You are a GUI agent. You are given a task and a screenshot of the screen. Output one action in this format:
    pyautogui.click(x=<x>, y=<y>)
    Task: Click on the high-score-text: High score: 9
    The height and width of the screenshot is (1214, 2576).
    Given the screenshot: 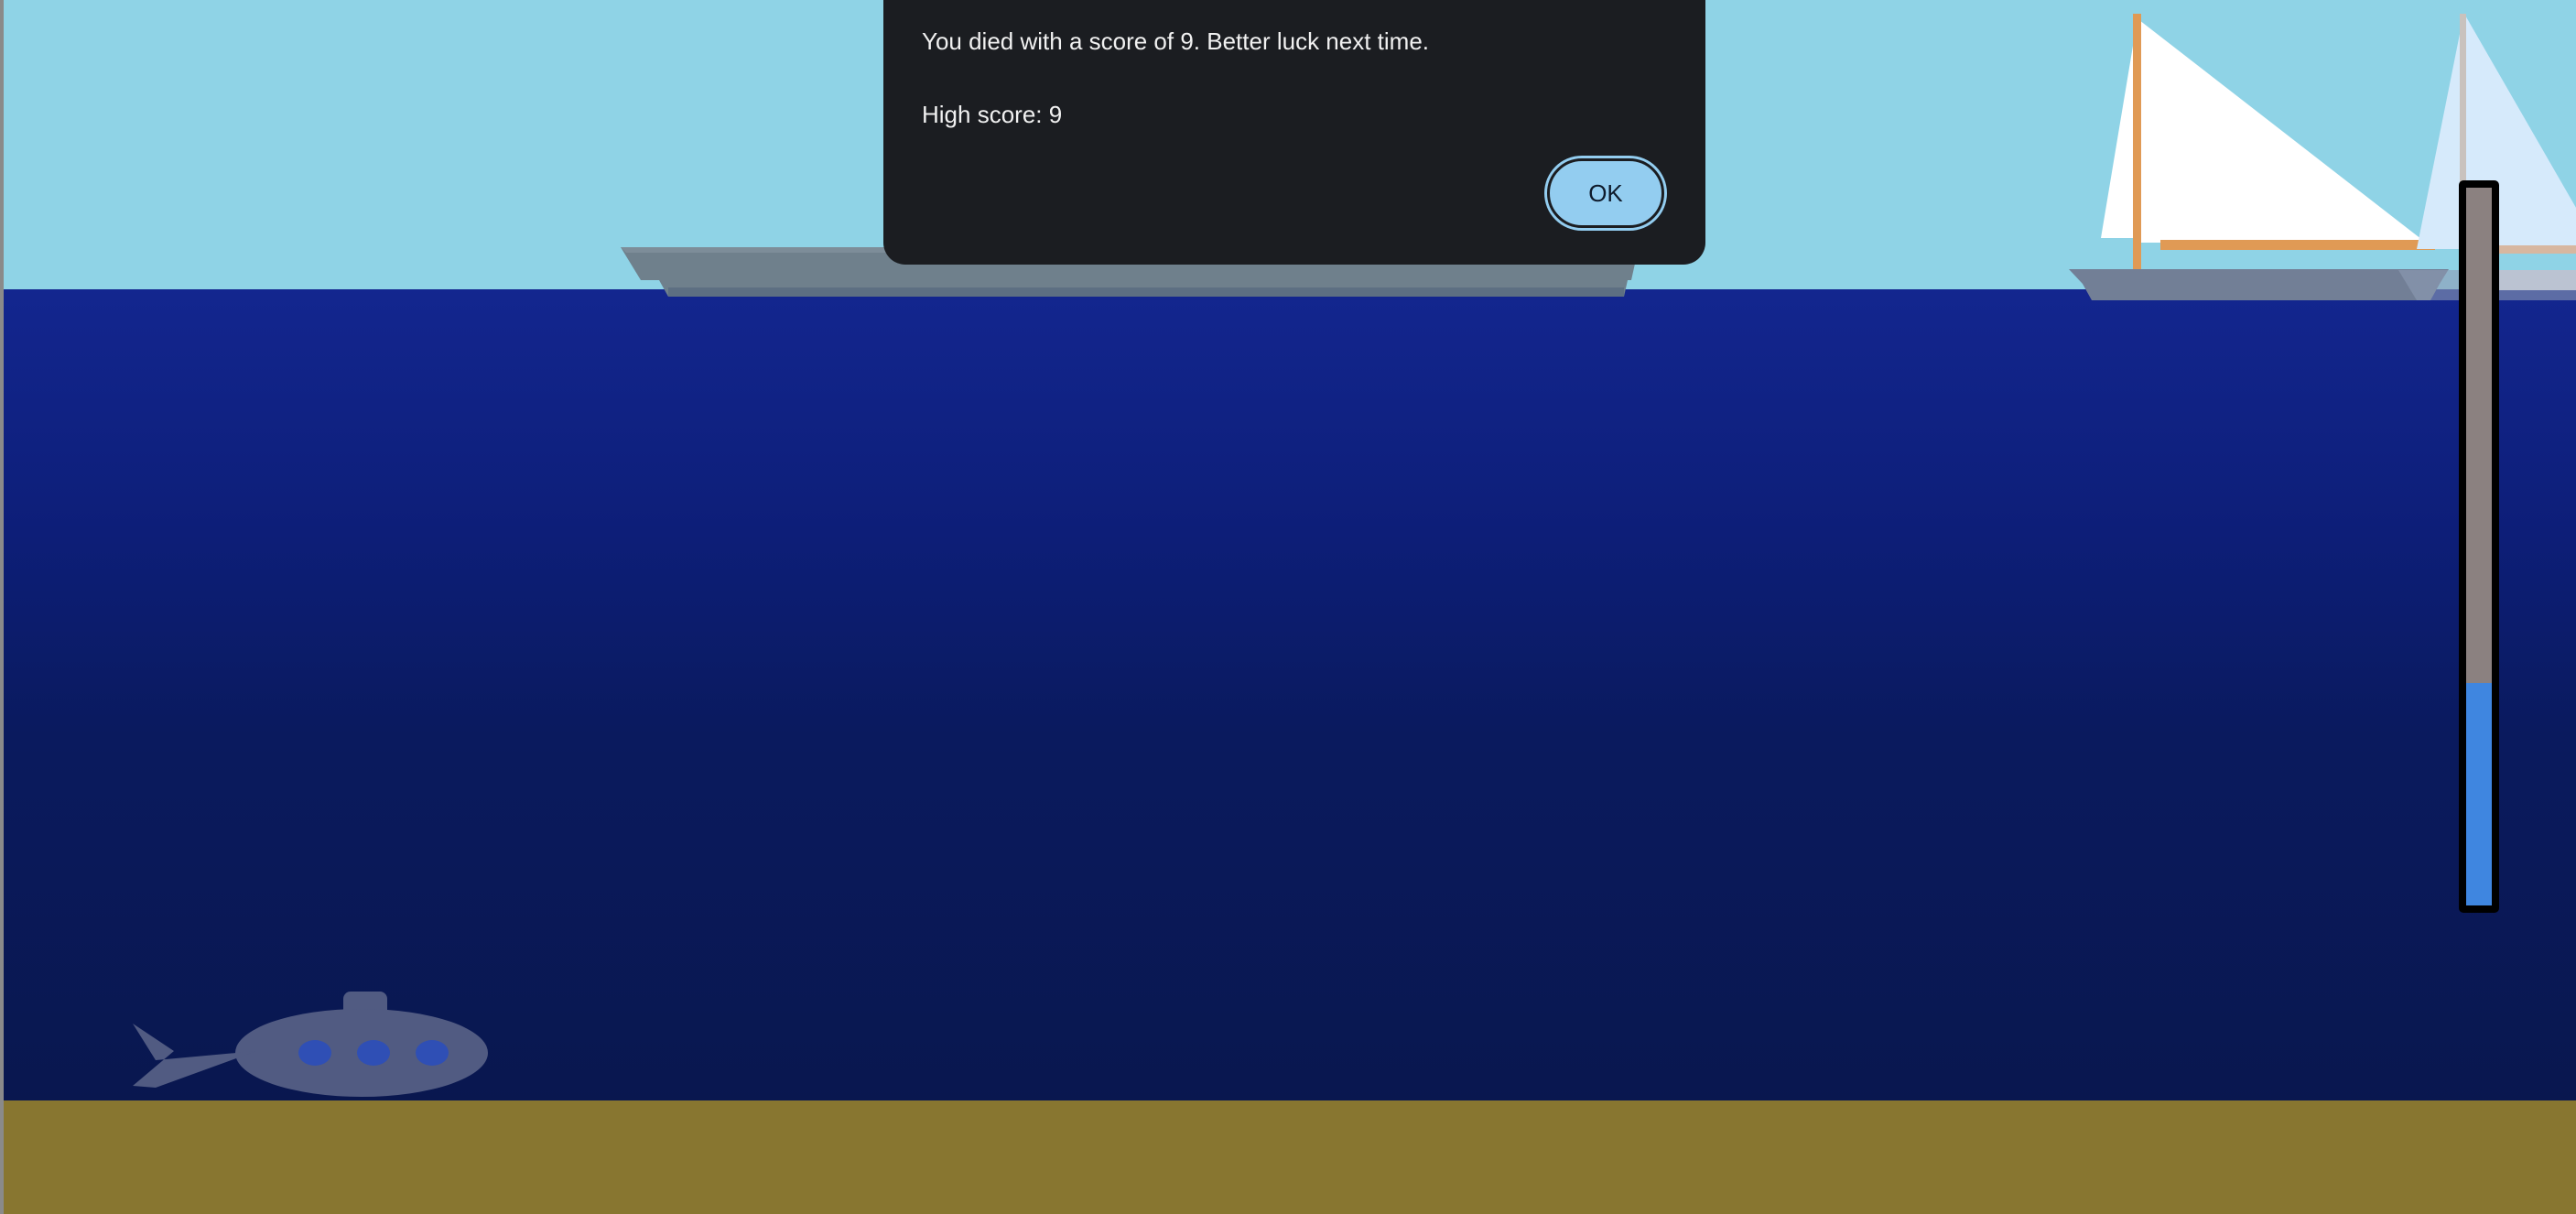 What is the action you would take?
    pyautogui.click(x=993, y=114)
    